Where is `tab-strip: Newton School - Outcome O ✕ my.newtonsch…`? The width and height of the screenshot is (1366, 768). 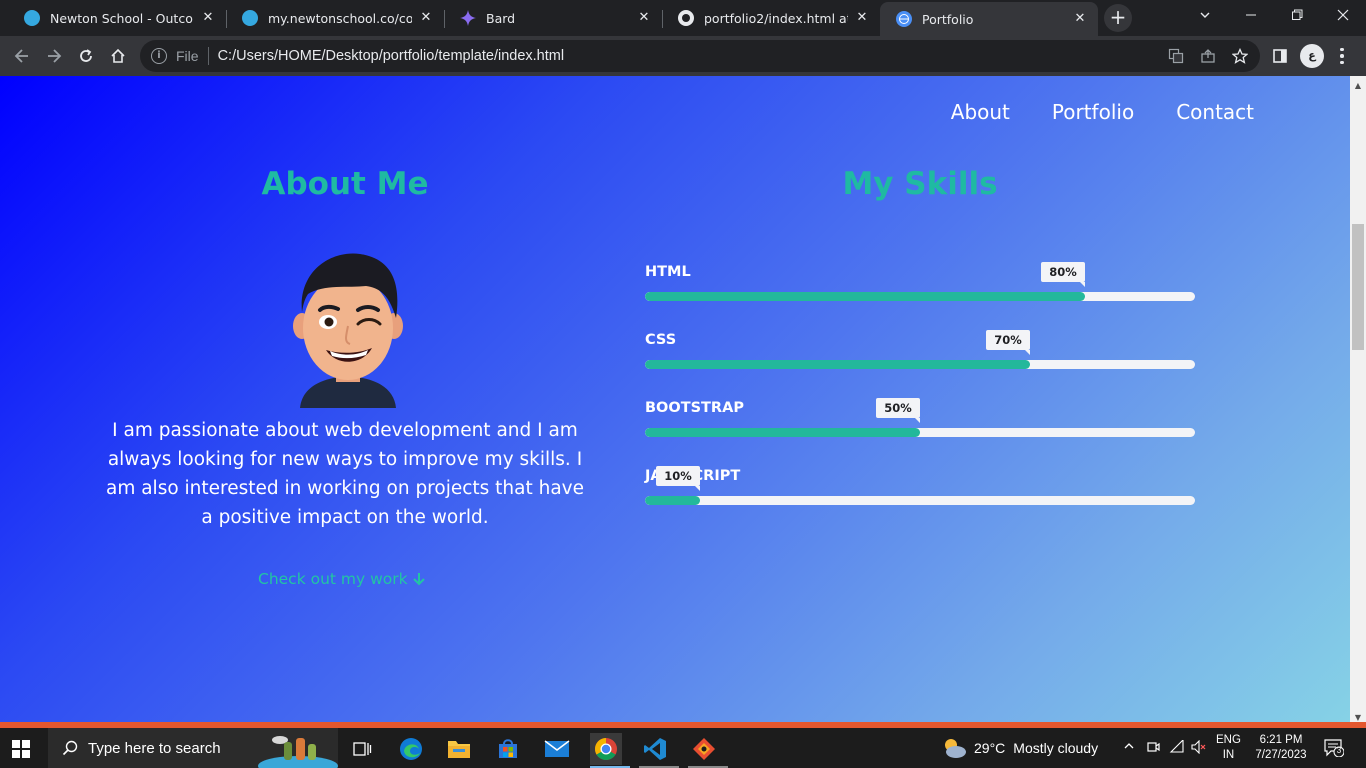 tab-strip: Newton School - Outcome O ✕ my.newtonsch… is located at coordinates (683, 18).